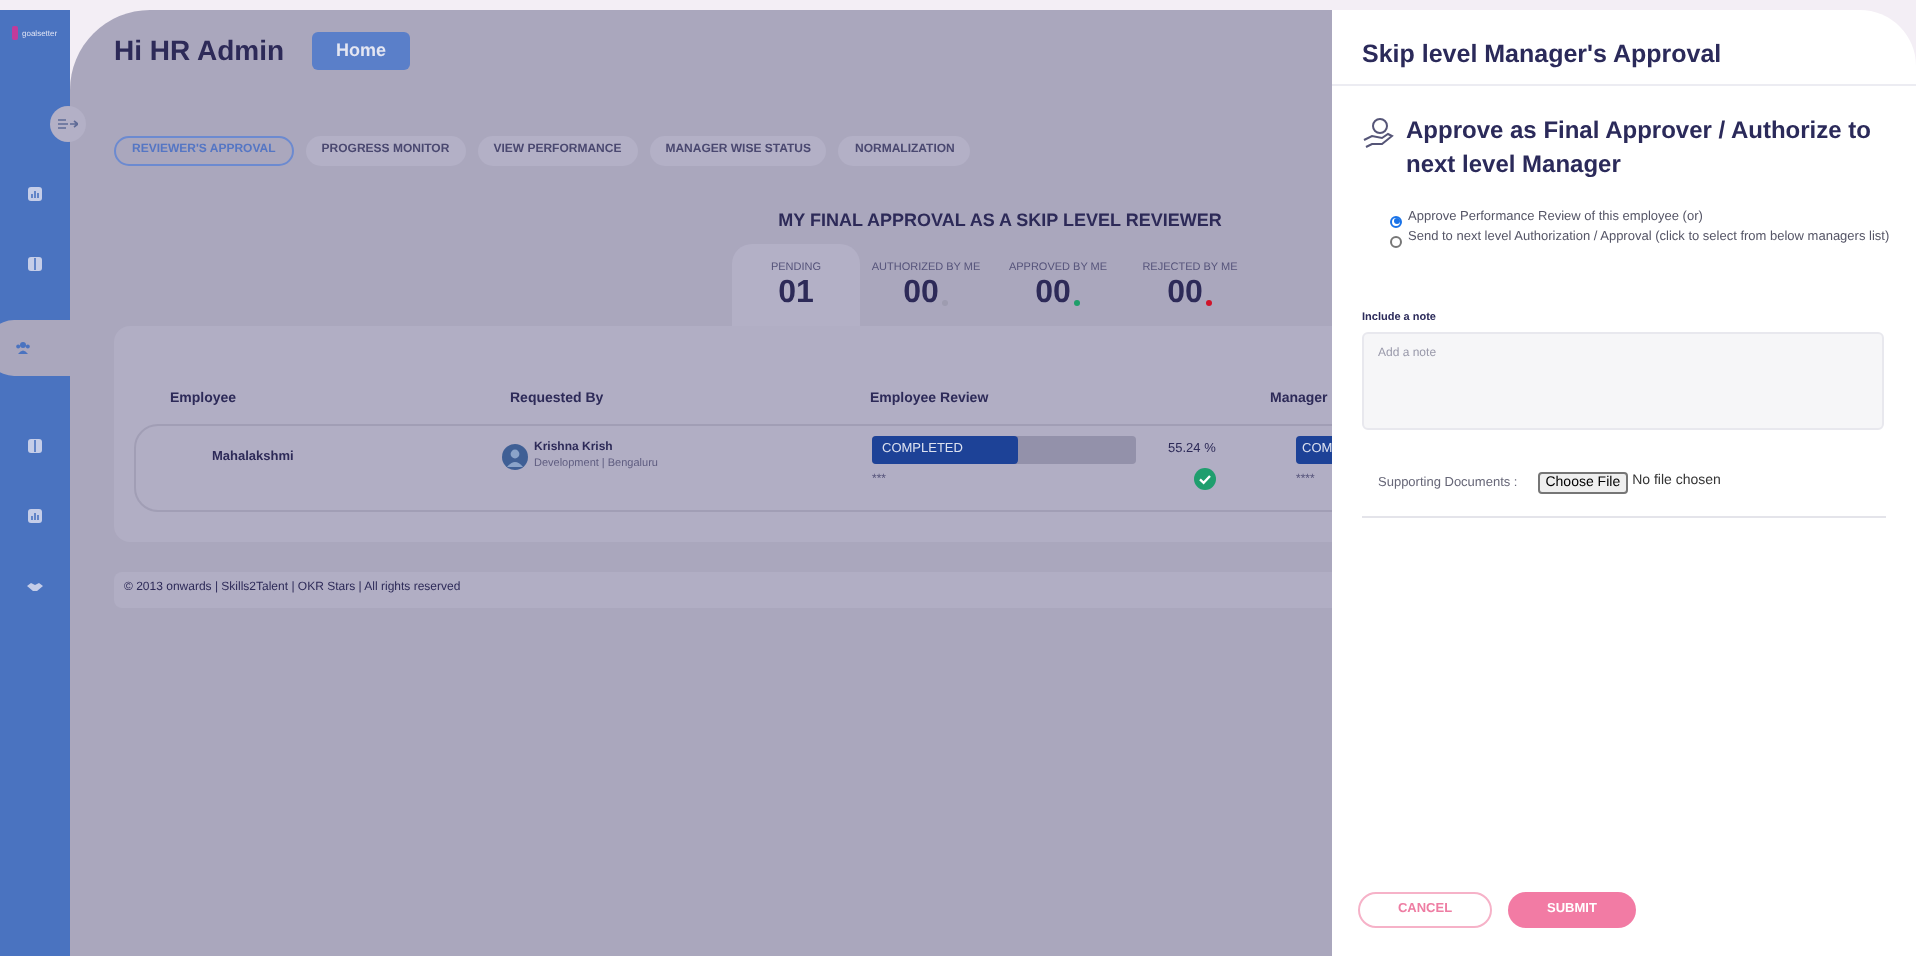  What do you see at coordinates (1000, 221) in the screenshot?
I see `section-title: MY FINAL APPROVAL AS A SKIP LEVEL REVIEWER` at bounding box center [1000, 221].